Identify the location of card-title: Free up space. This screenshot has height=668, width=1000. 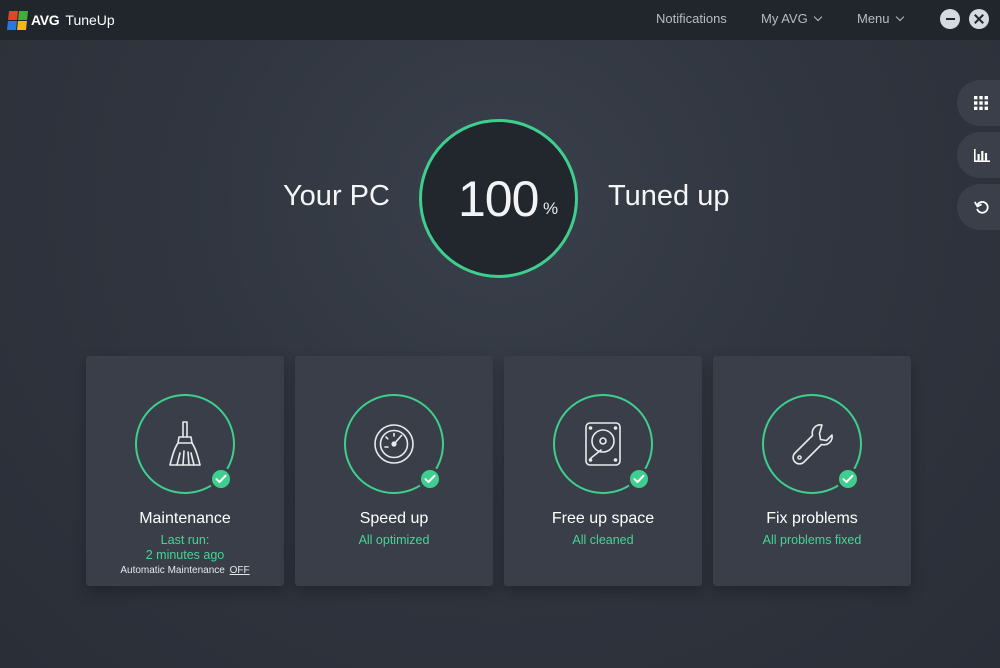
(603, 518).